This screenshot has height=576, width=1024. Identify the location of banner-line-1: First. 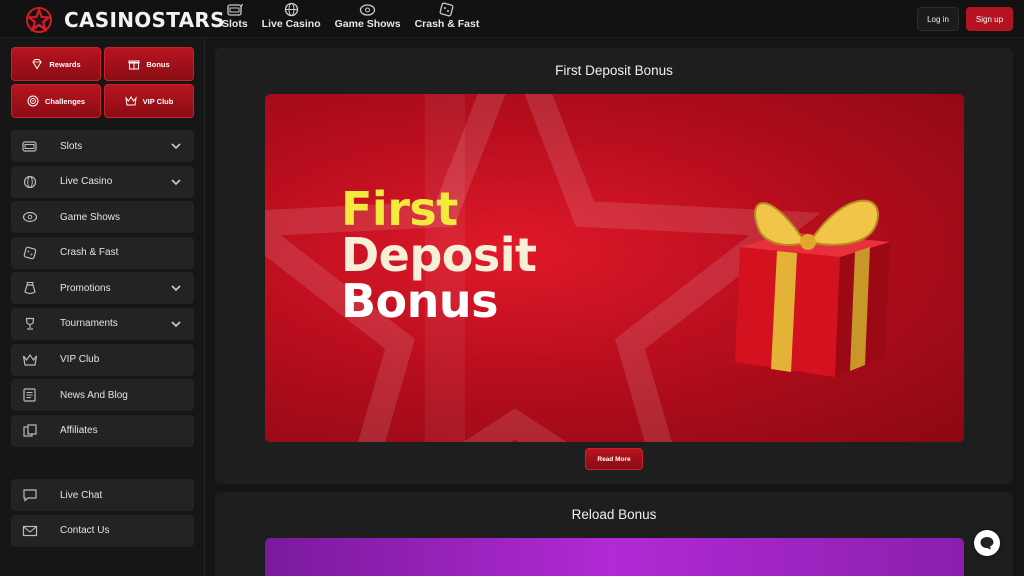
(399, 209).